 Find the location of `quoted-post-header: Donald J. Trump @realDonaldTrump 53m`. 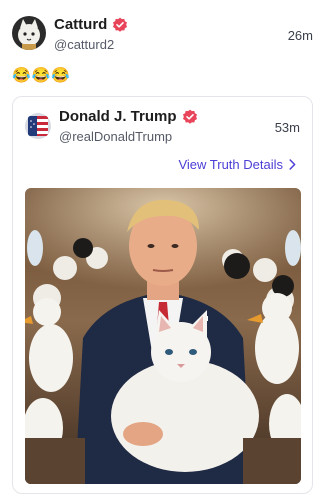

quoted-post-header: Donald J. Trump @realDonaldTrump 53m is located at coordinates (162, 126).